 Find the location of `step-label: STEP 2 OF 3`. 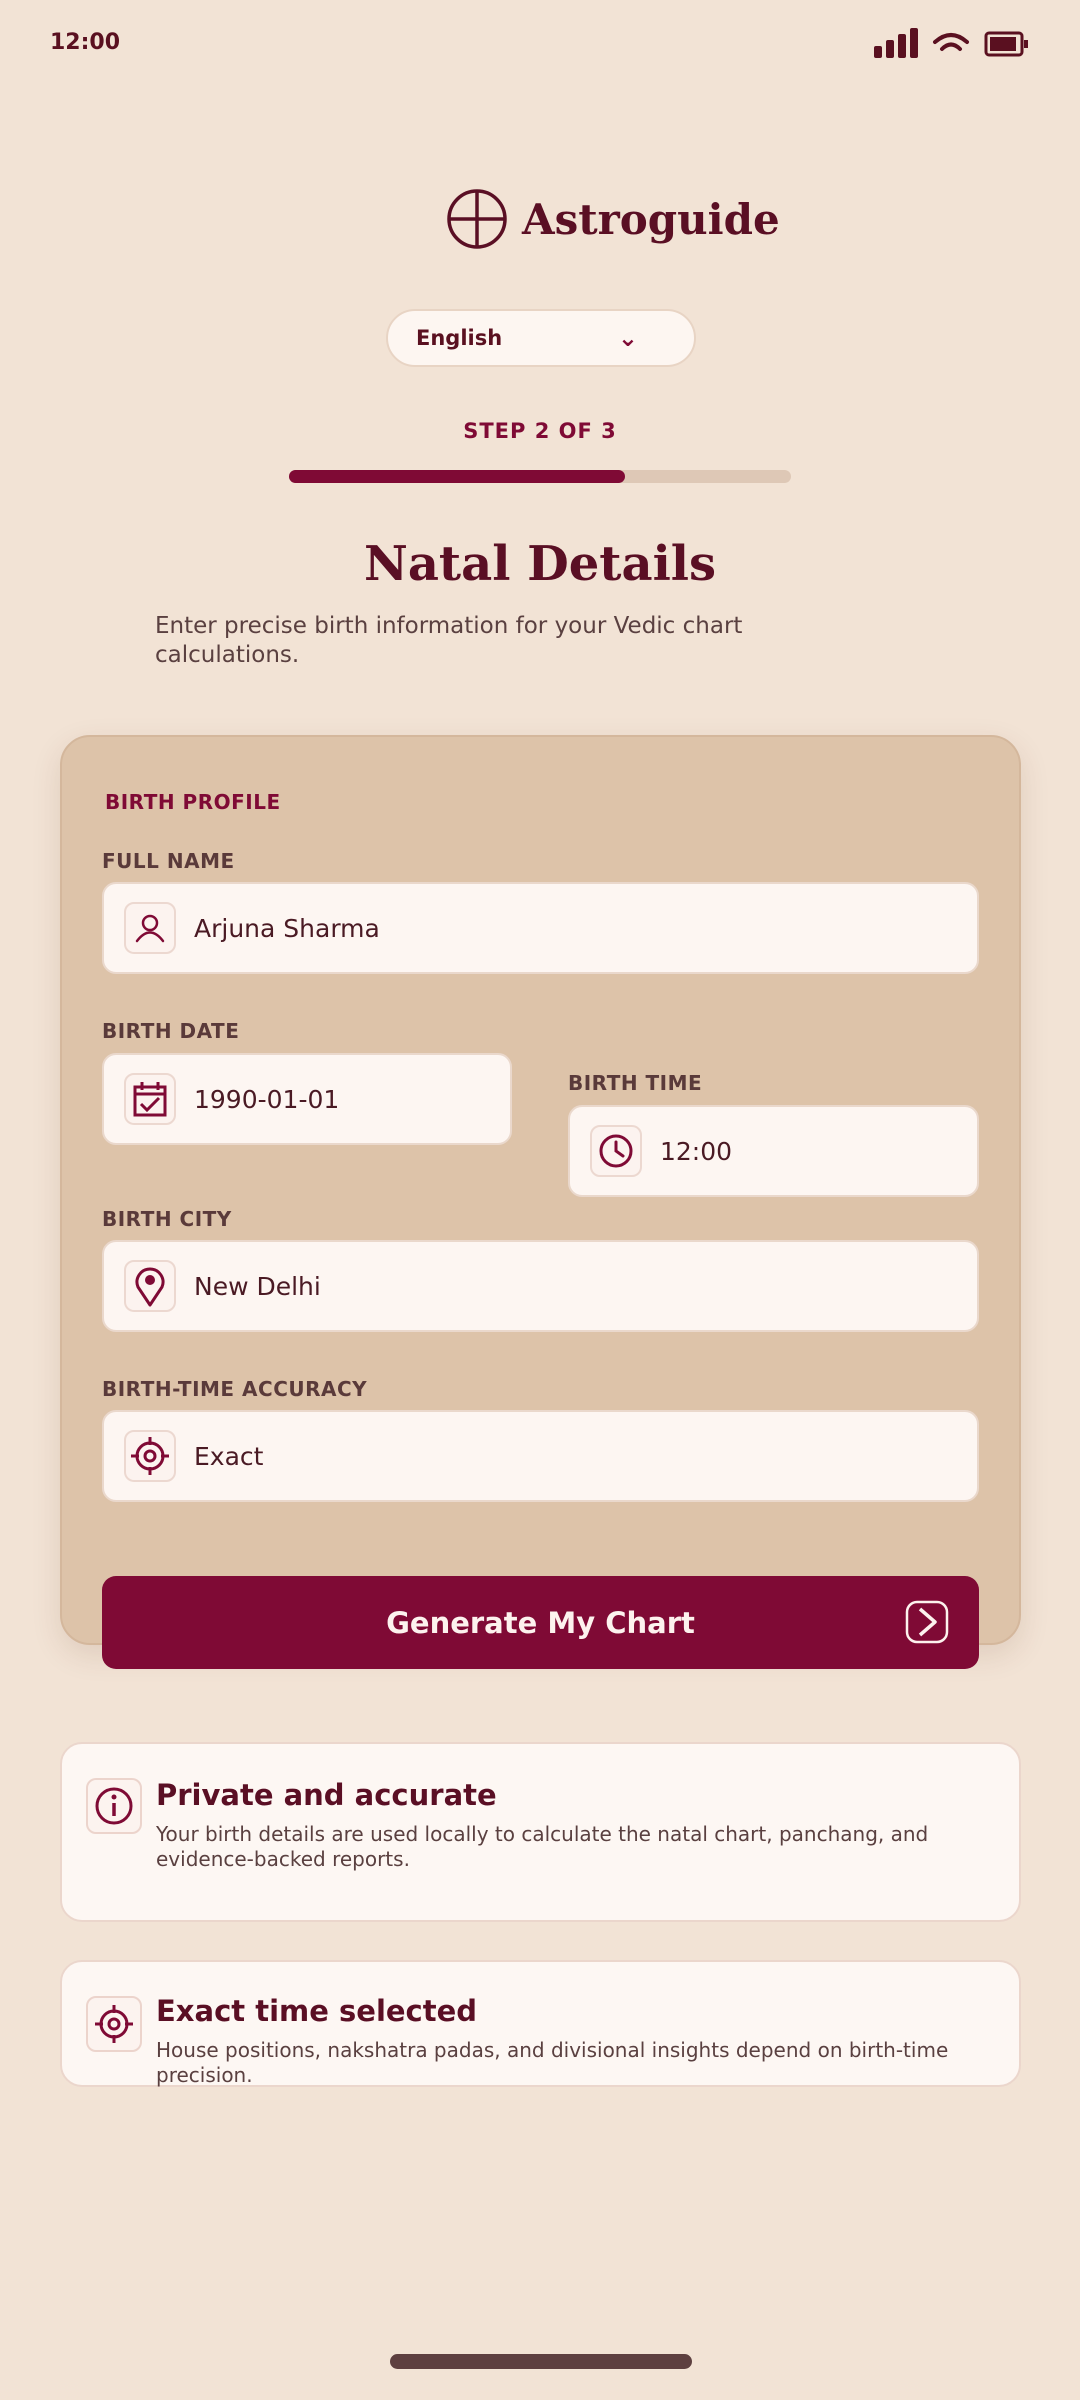

step-label: STEP 2 OF 3 is located at coordinates (540, 431).